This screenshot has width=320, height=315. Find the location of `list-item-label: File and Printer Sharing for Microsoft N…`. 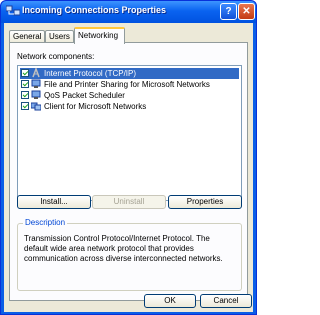

list-item-label: File and Printer Sharing for Microsoft N… is located at coordinates (127, 84).